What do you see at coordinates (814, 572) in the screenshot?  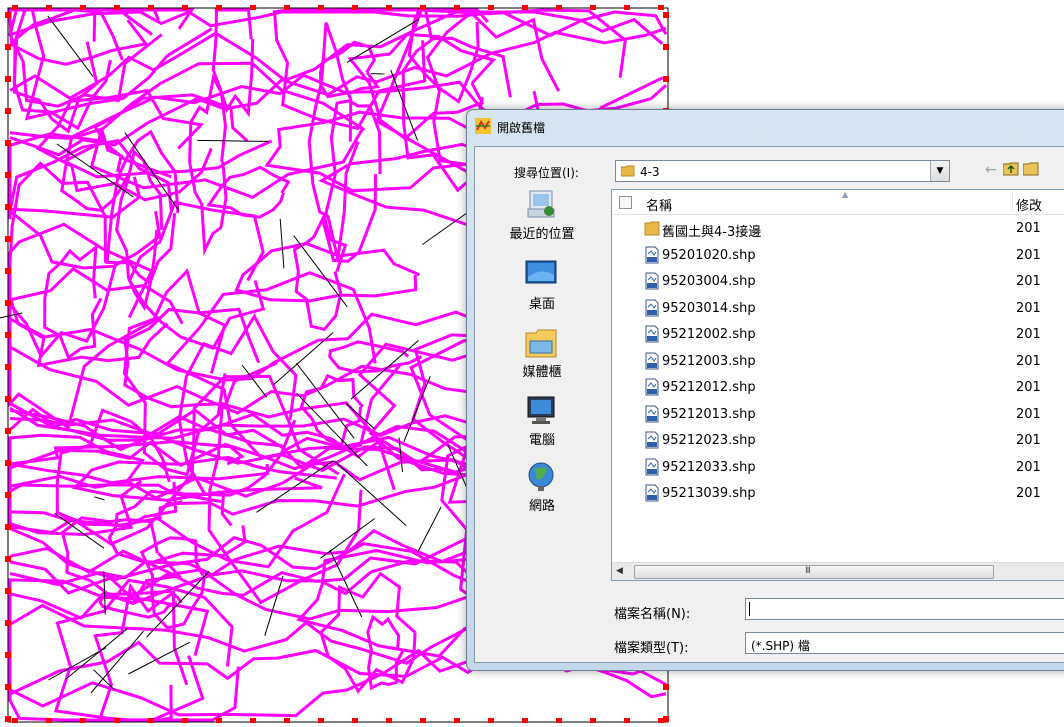 I see `scrollbar-thumb: III` at bounding box center [814, 572].